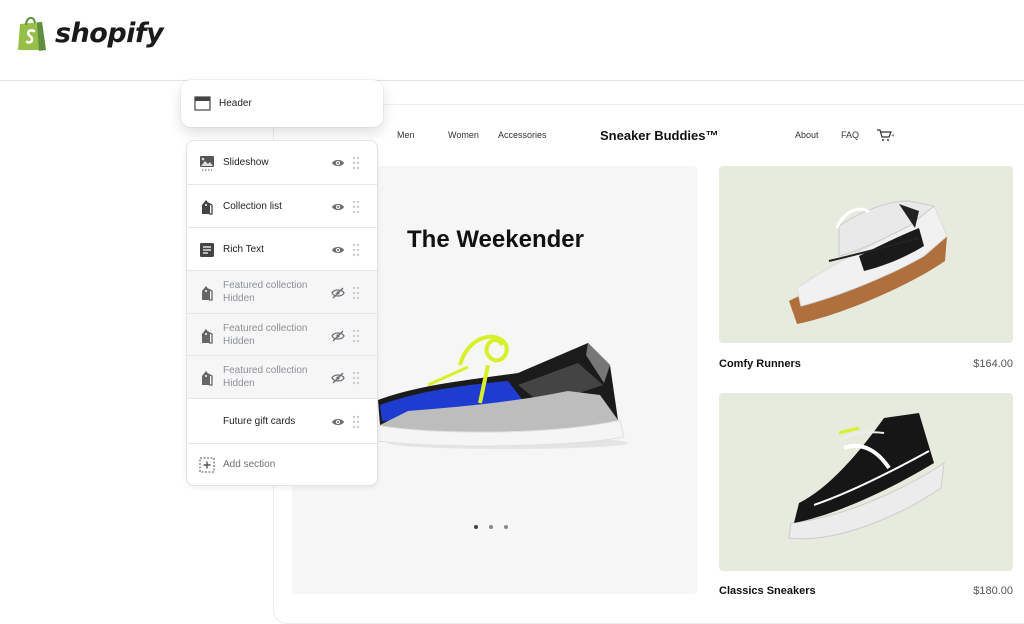  Describe the element at coordinates (207, 163) in the screenshot. I see `image-icon` at that location.